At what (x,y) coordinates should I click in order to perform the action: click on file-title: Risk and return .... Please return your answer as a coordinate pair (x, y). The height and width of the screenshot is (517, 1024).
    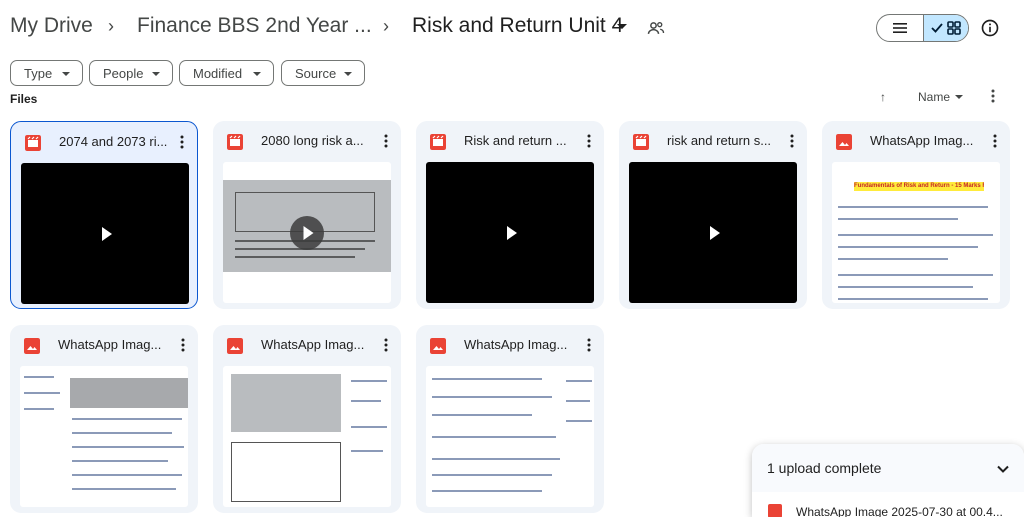
    Looking at the image, I should click on (515, 140).